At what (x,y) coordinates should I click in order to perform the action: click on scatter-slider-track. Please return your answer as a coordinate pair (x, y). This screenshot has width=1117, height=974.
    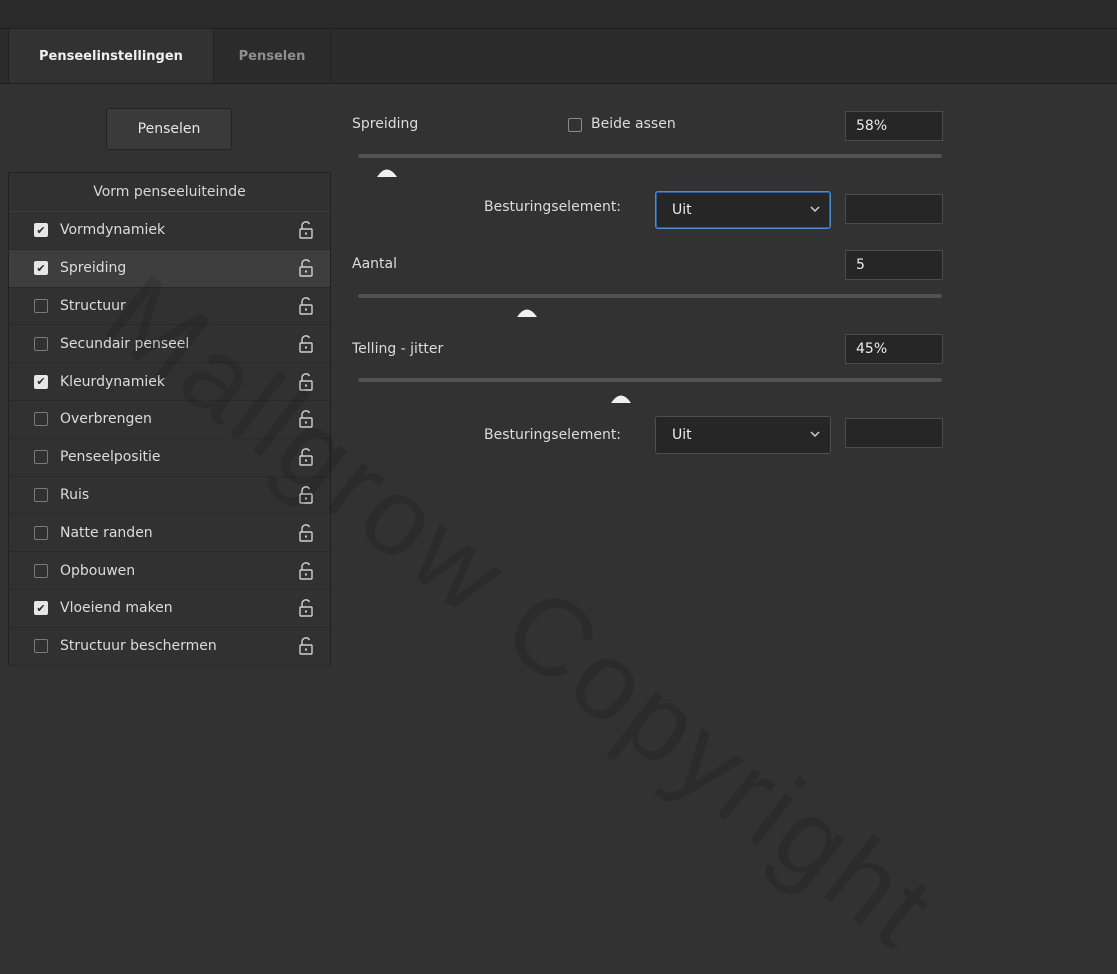
    Looking at the image, I should click on (650, 156).